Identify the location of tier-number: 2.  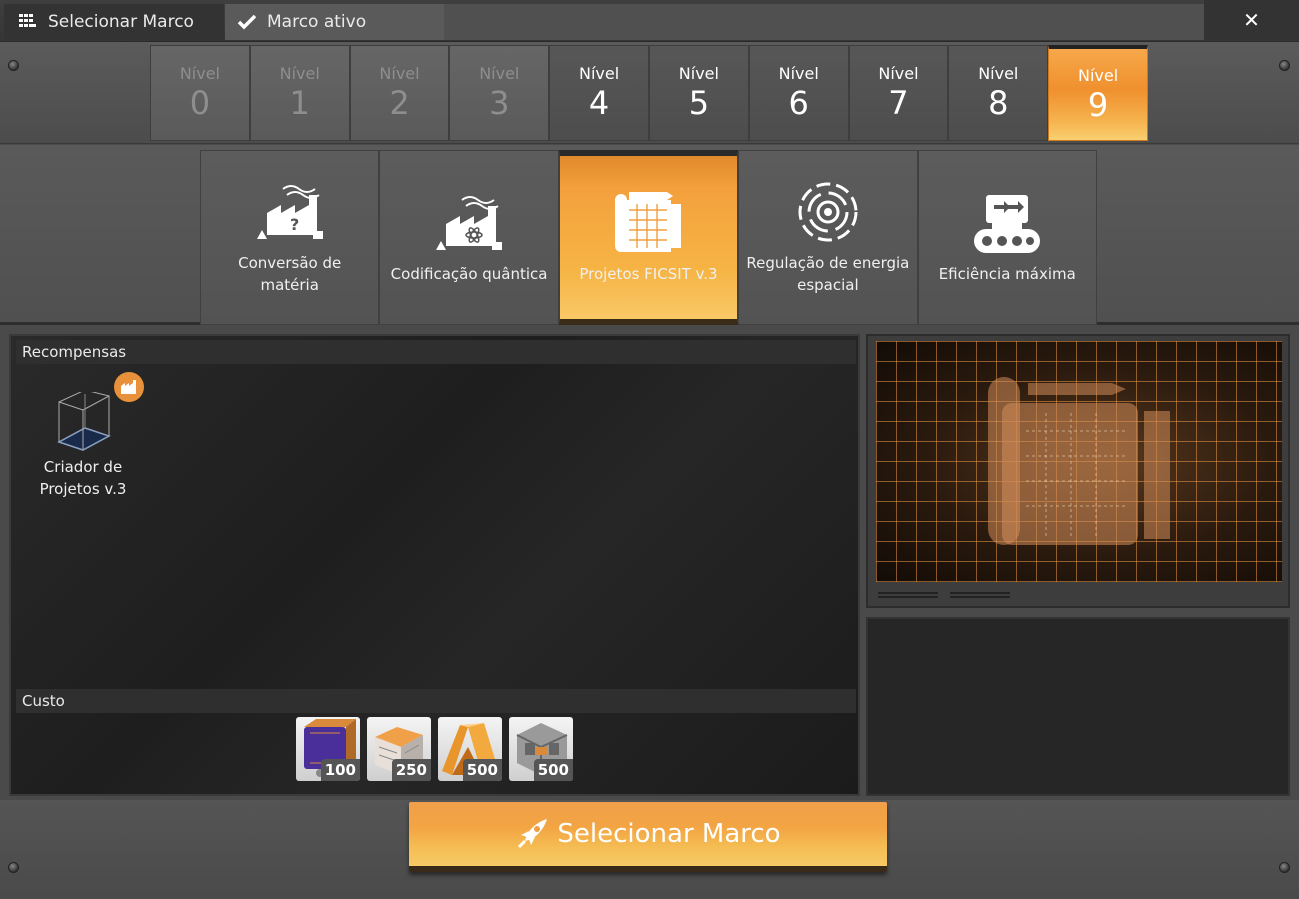
(399, 103).